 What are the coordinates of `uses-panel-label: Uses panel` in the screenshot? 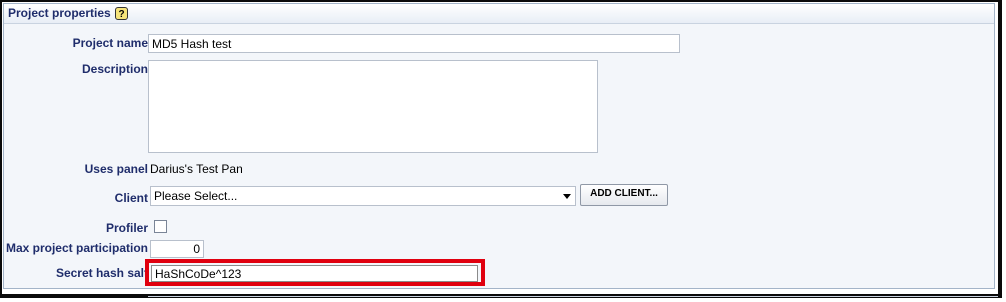 It's located at (116, 169).